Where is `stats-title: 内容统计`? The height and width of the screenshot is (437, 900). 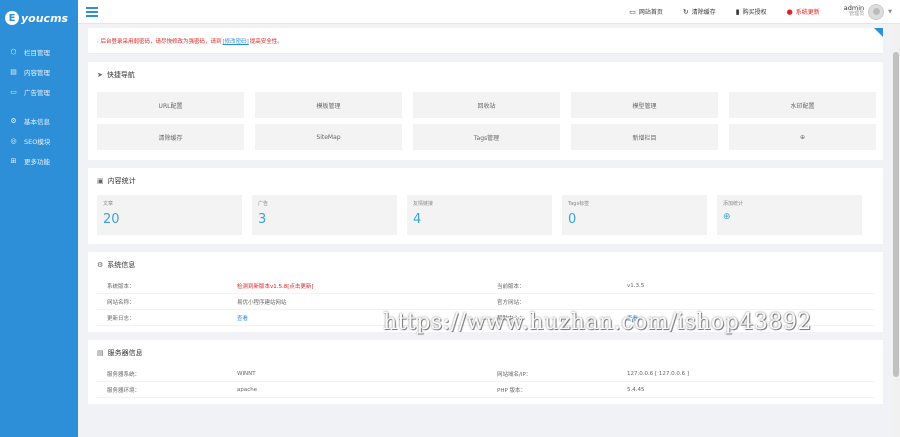
stats-title: 内容统计 is located at coordinates (121, 181).